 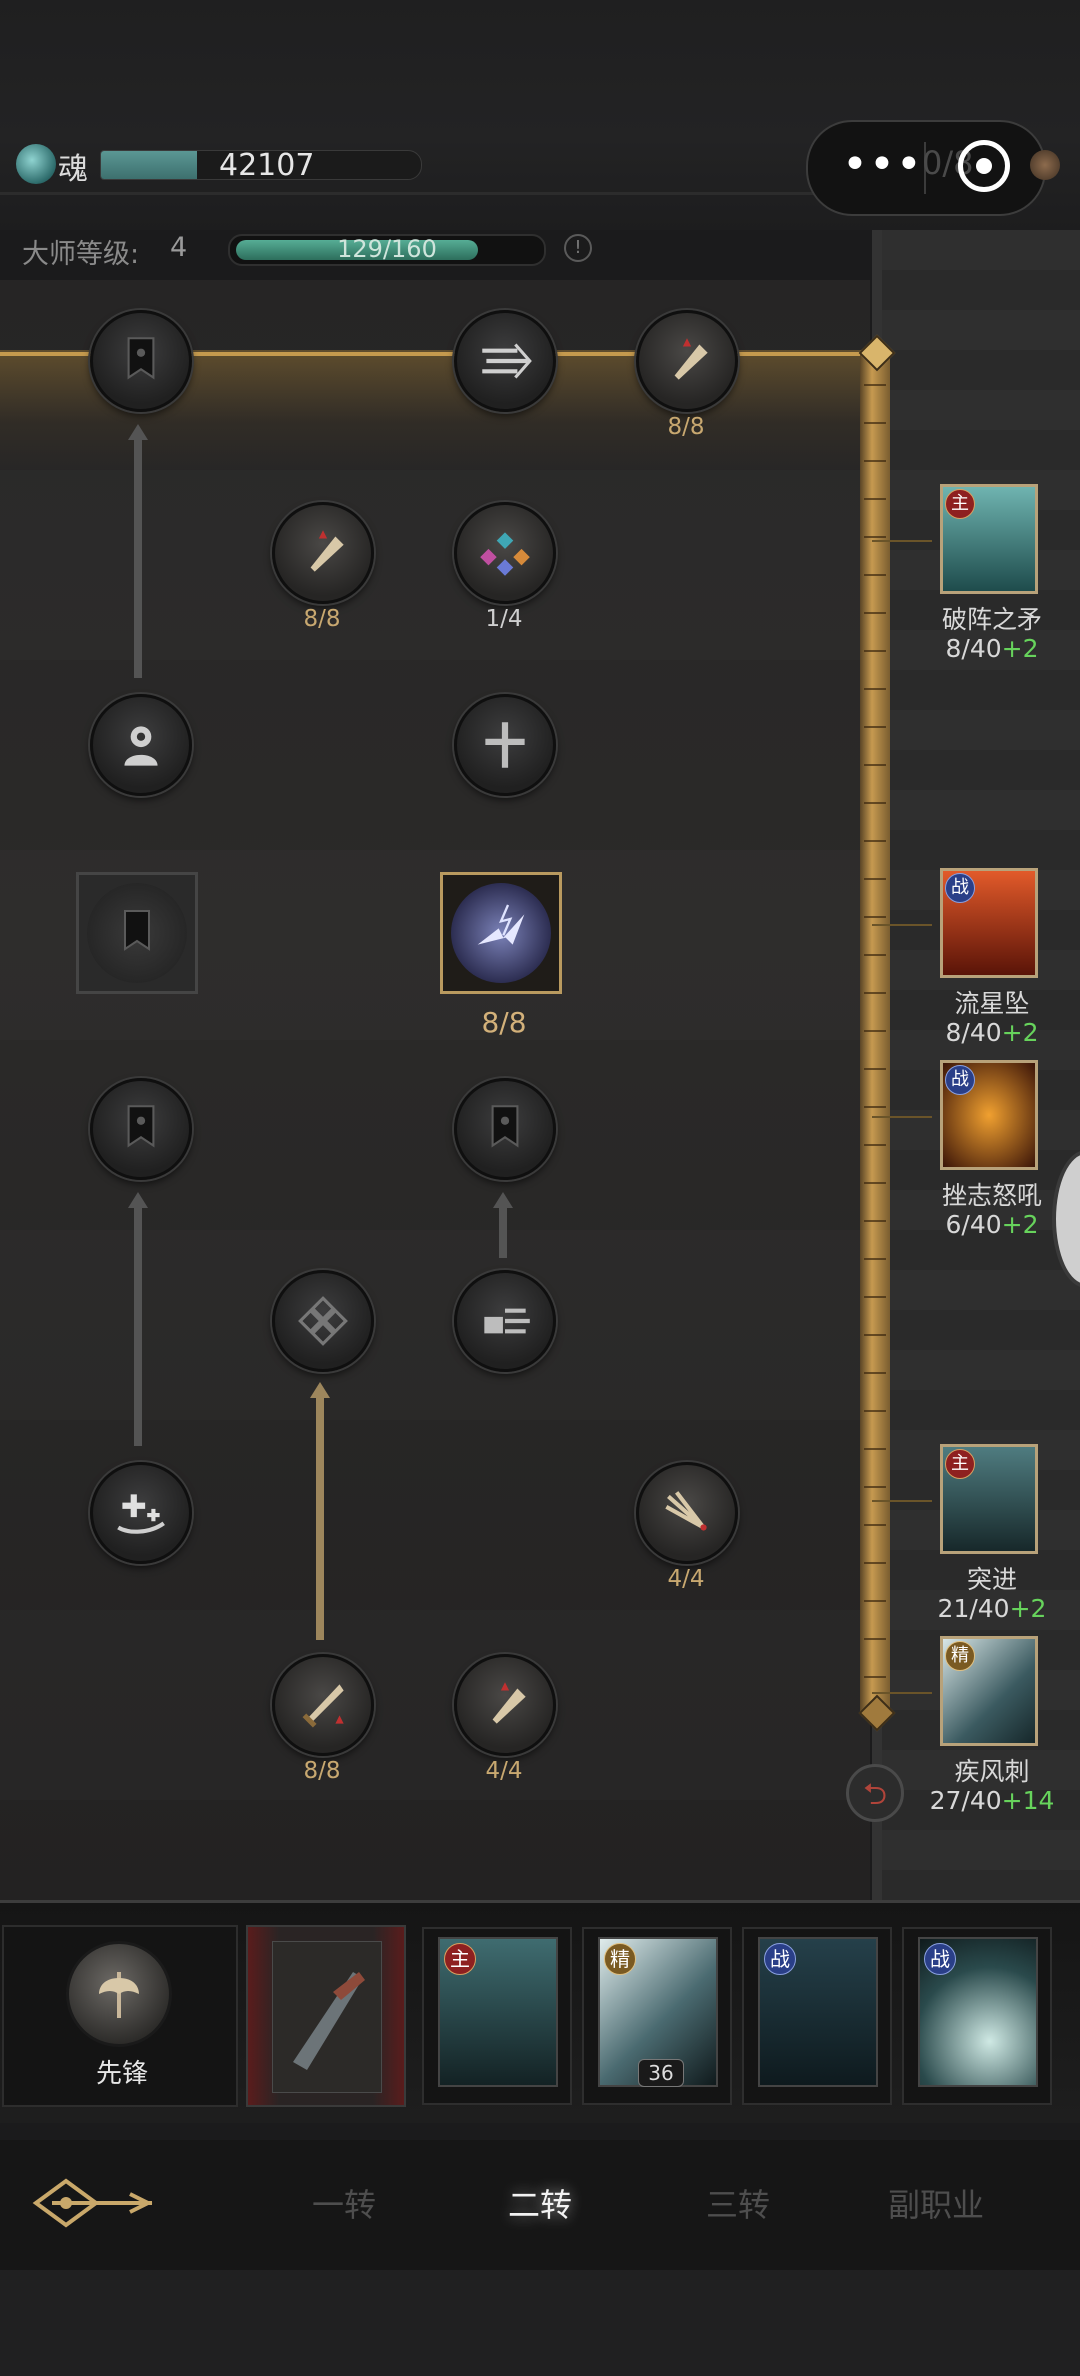 What do you see at coordinates (965, 1800) in the screenshot?
I see `level-text: 27/40` at bounding box center [965, 1800].